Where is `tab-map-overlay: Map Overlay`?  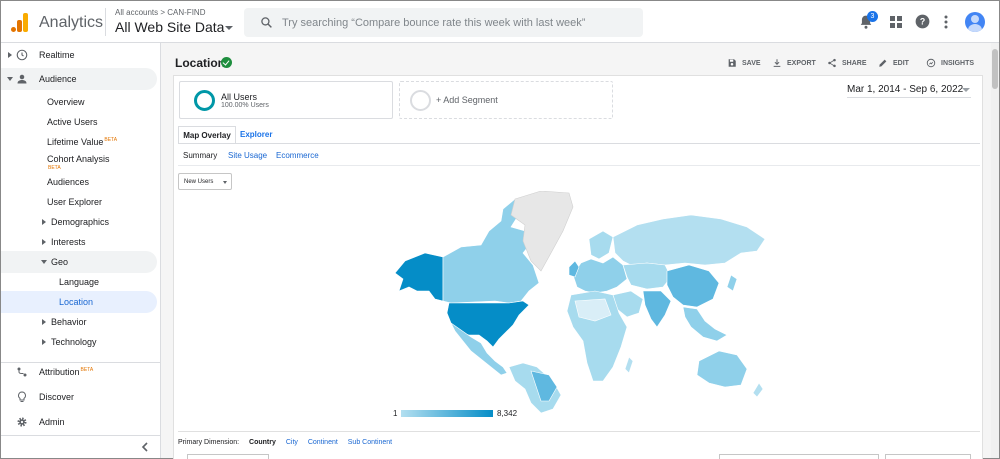
tab-map-overlay: Map Overlay is located at coordinates (207, 135).